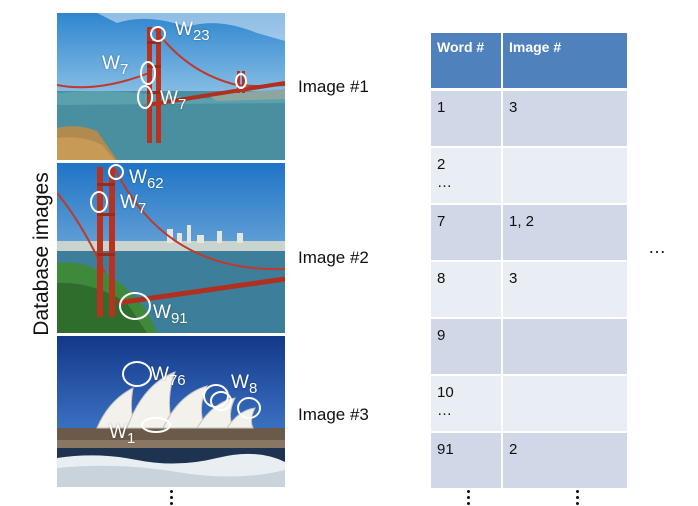 Image resolution: width=698 pixels, height=506 pixels. I want to click on word-cell: 8, so click(467, 290).